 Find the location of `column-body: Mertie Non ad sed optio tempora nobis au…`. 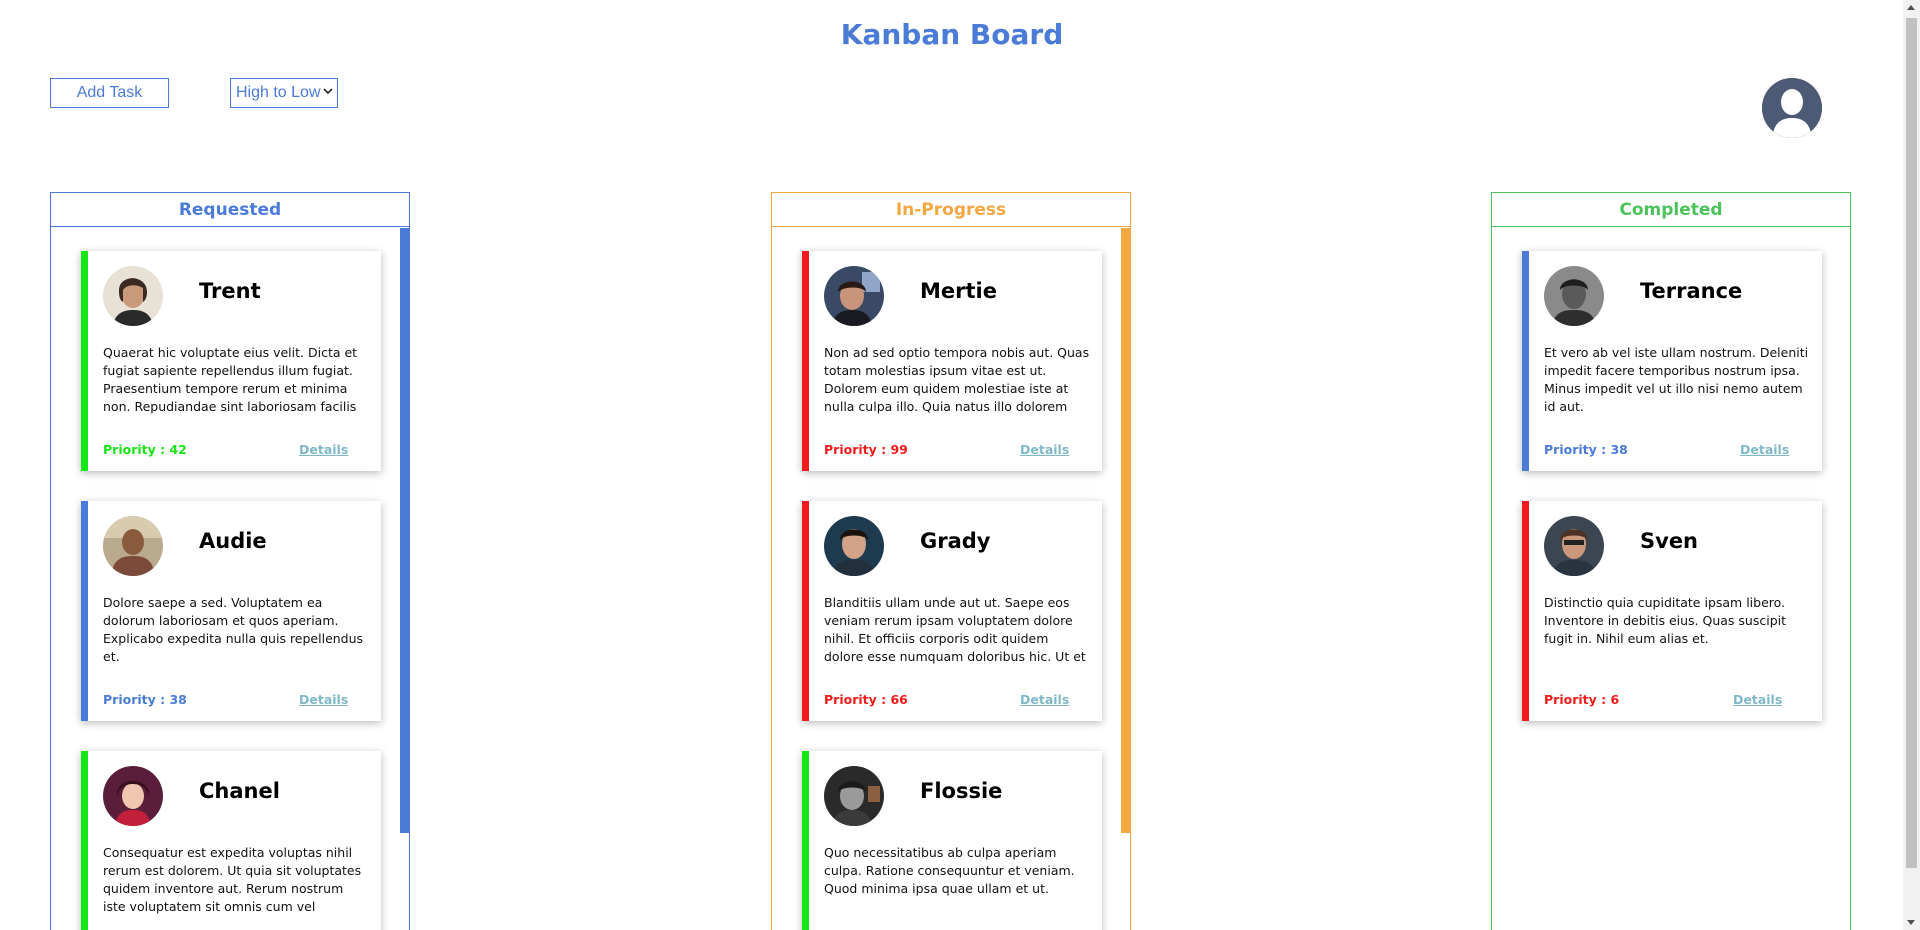

column-body: Mertie Non ad sed optio tempora nobis au… is located at coordinates (951, 579).